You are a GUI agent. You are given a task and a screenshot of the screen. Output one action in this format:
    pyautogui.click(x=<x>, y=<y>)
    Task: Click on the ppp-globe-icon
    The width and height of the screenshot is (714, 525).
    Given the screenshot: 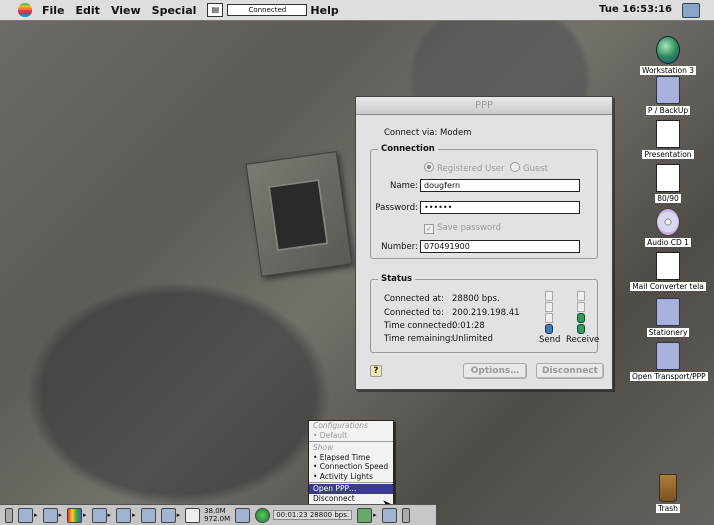 What is the action you would take?
    pyautogui.click(x=263, y=515)
    